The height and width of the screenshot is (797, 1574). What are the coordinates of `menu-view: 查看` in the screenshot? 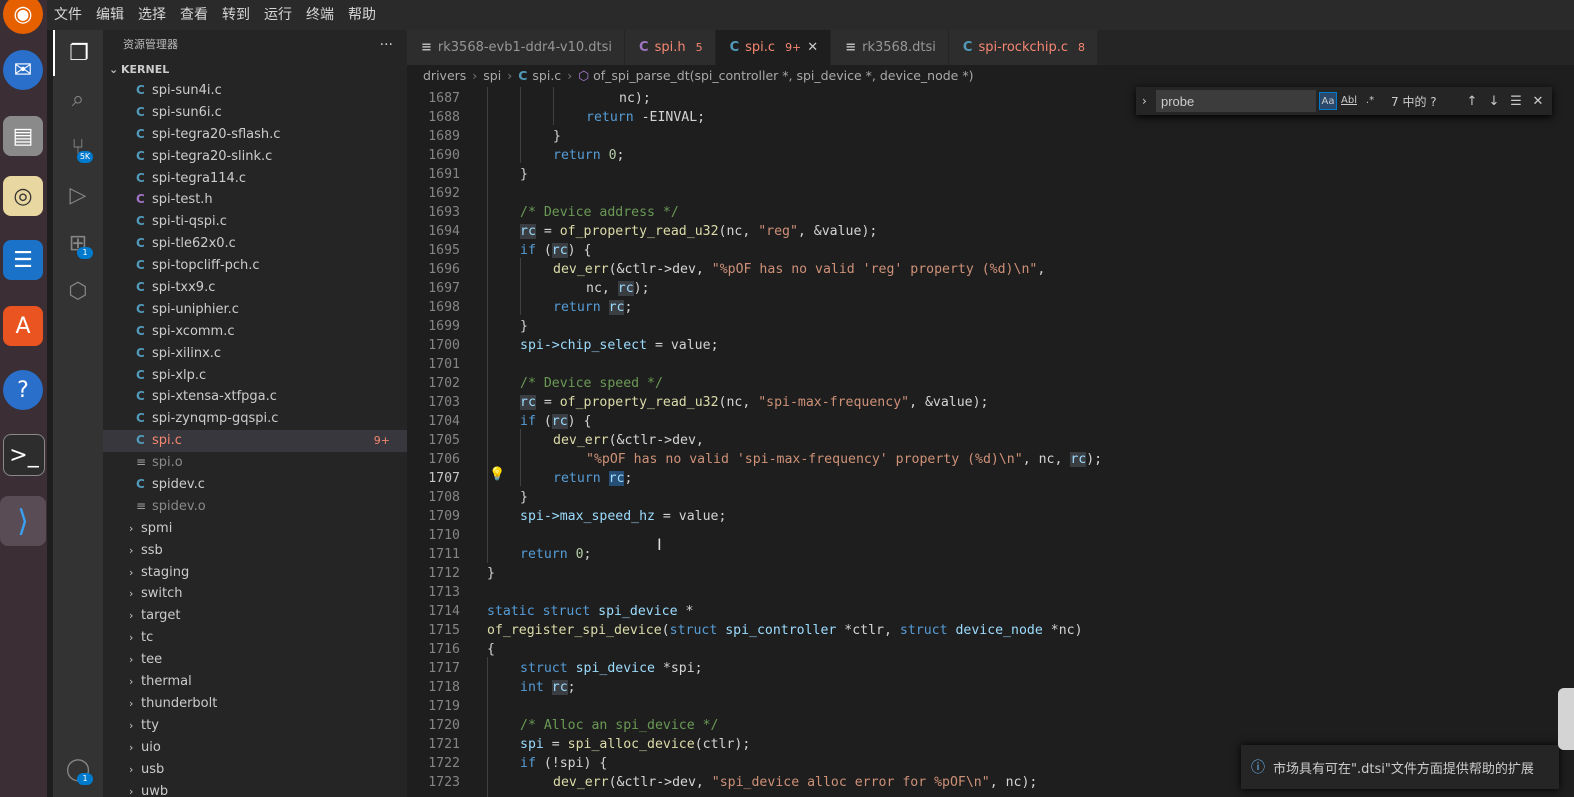 It's located at (194, 15).